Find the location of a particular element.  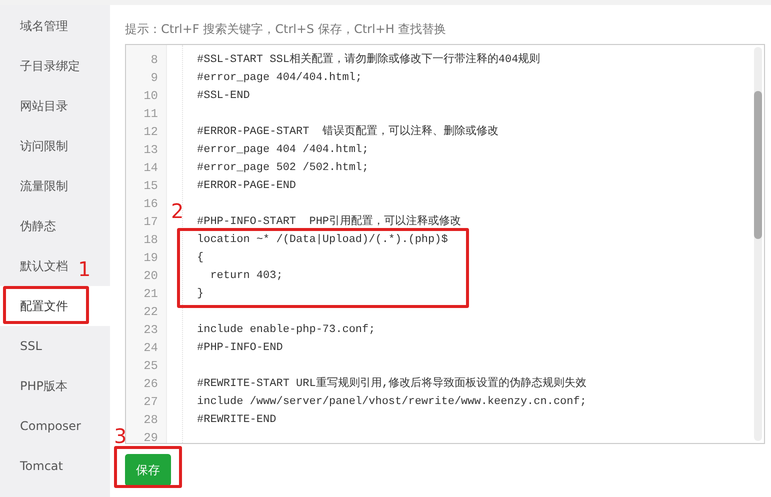

code-line: location ~* /(Data|Upload)/(.*).(php)$ is located at coordinates (323, 240).